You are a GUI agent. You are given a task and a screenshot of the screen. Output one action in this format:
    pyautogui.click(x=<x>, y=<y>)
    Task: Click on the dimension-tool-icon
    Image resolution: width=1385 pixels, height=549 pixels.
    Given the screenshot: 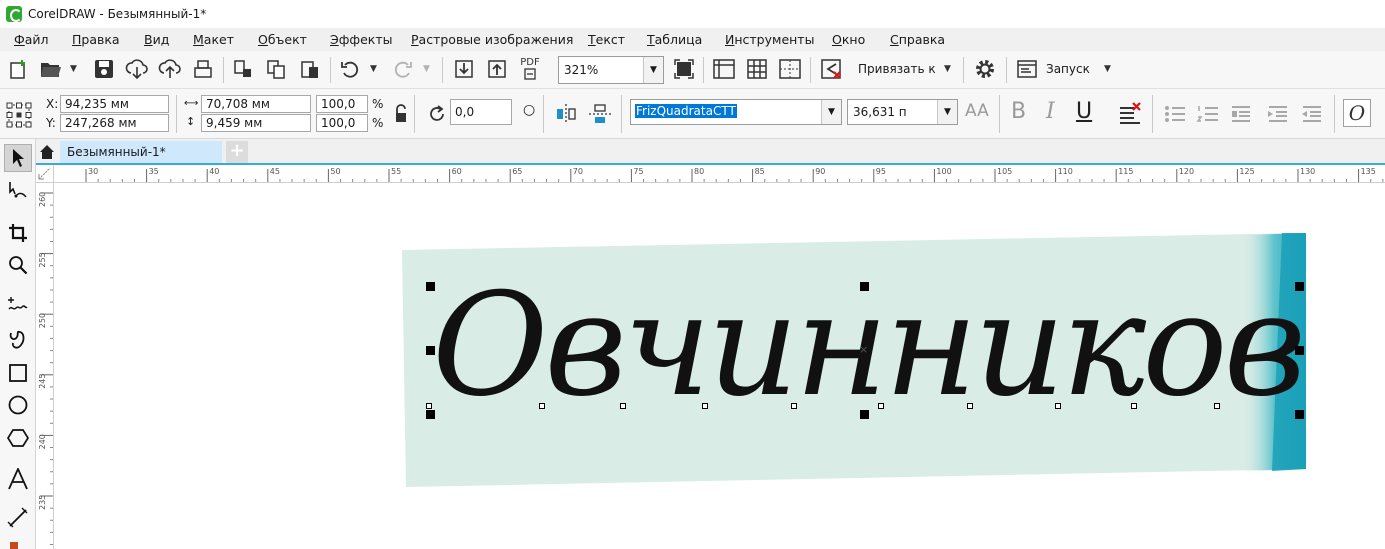 What is the action you would take?
    pyautogui.click(x=18, y=518)
    